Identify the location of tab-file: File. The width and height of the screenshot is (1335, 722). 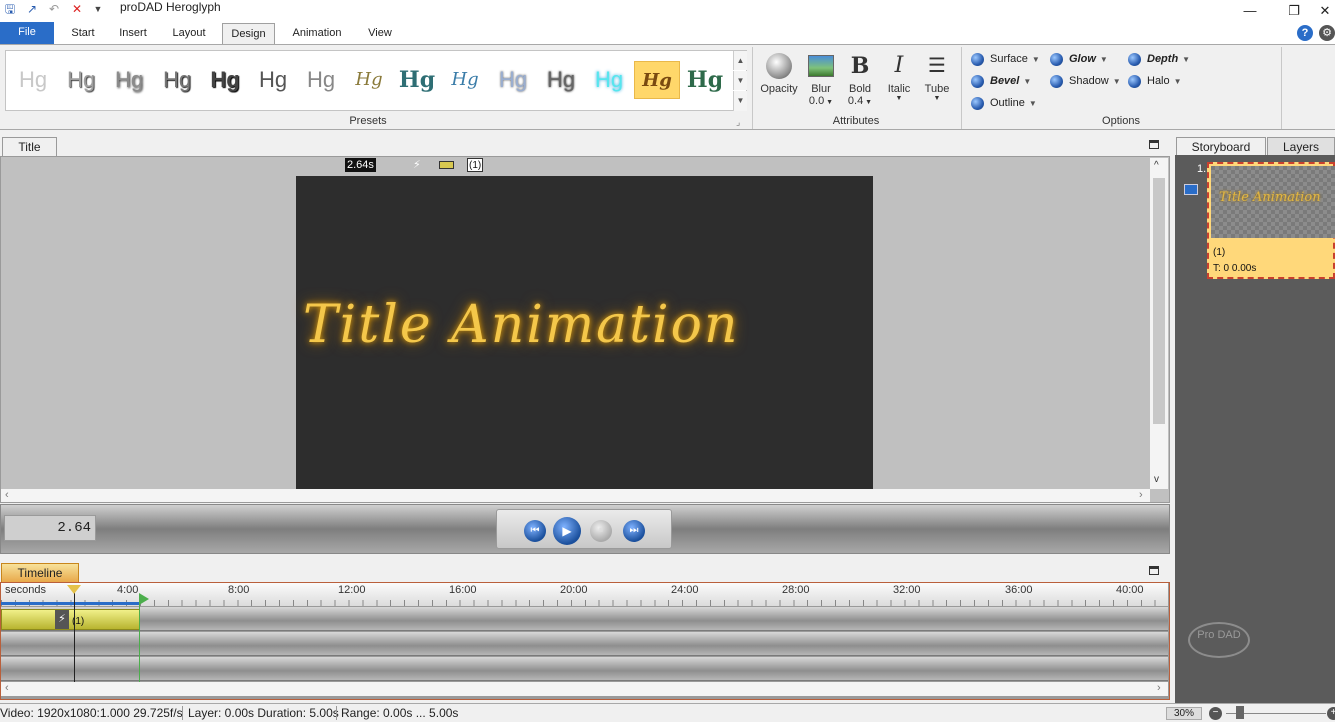
(27, 33).